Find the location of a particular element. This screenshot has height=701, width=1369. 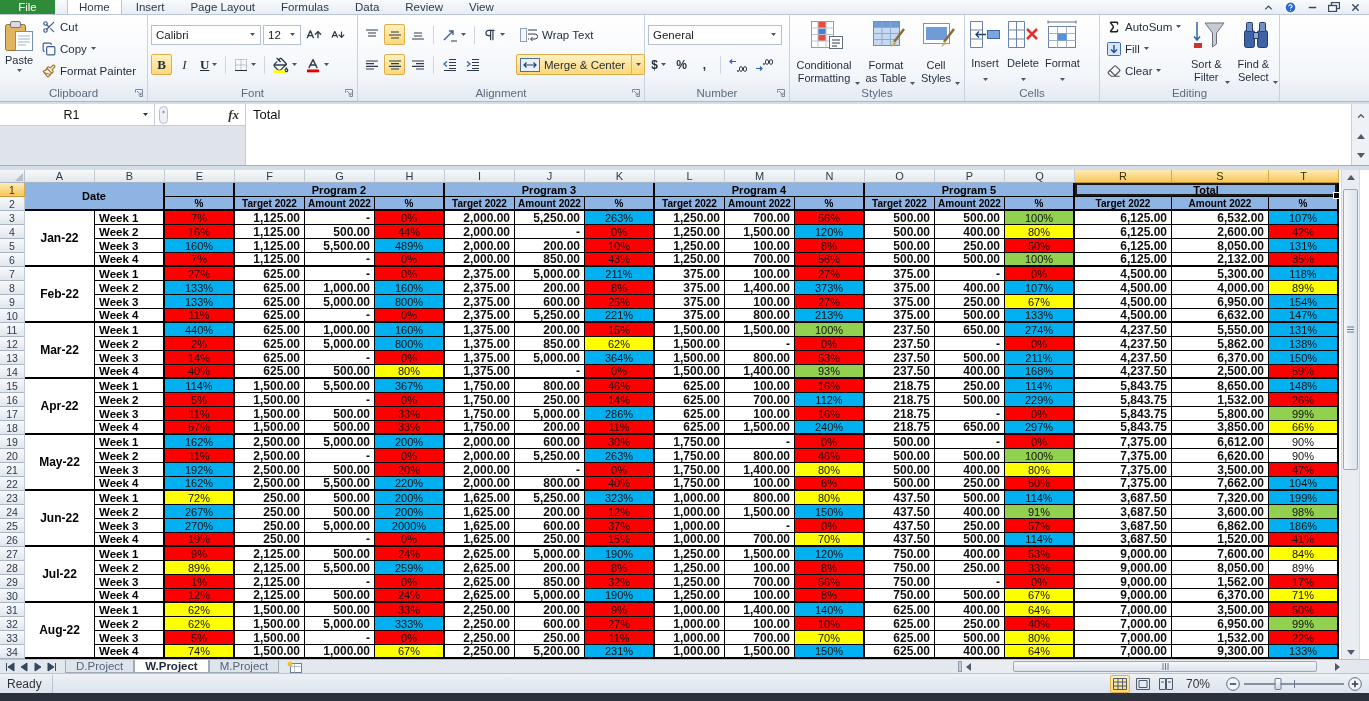

next-sheet-icon is located at coordinates (38, 666).